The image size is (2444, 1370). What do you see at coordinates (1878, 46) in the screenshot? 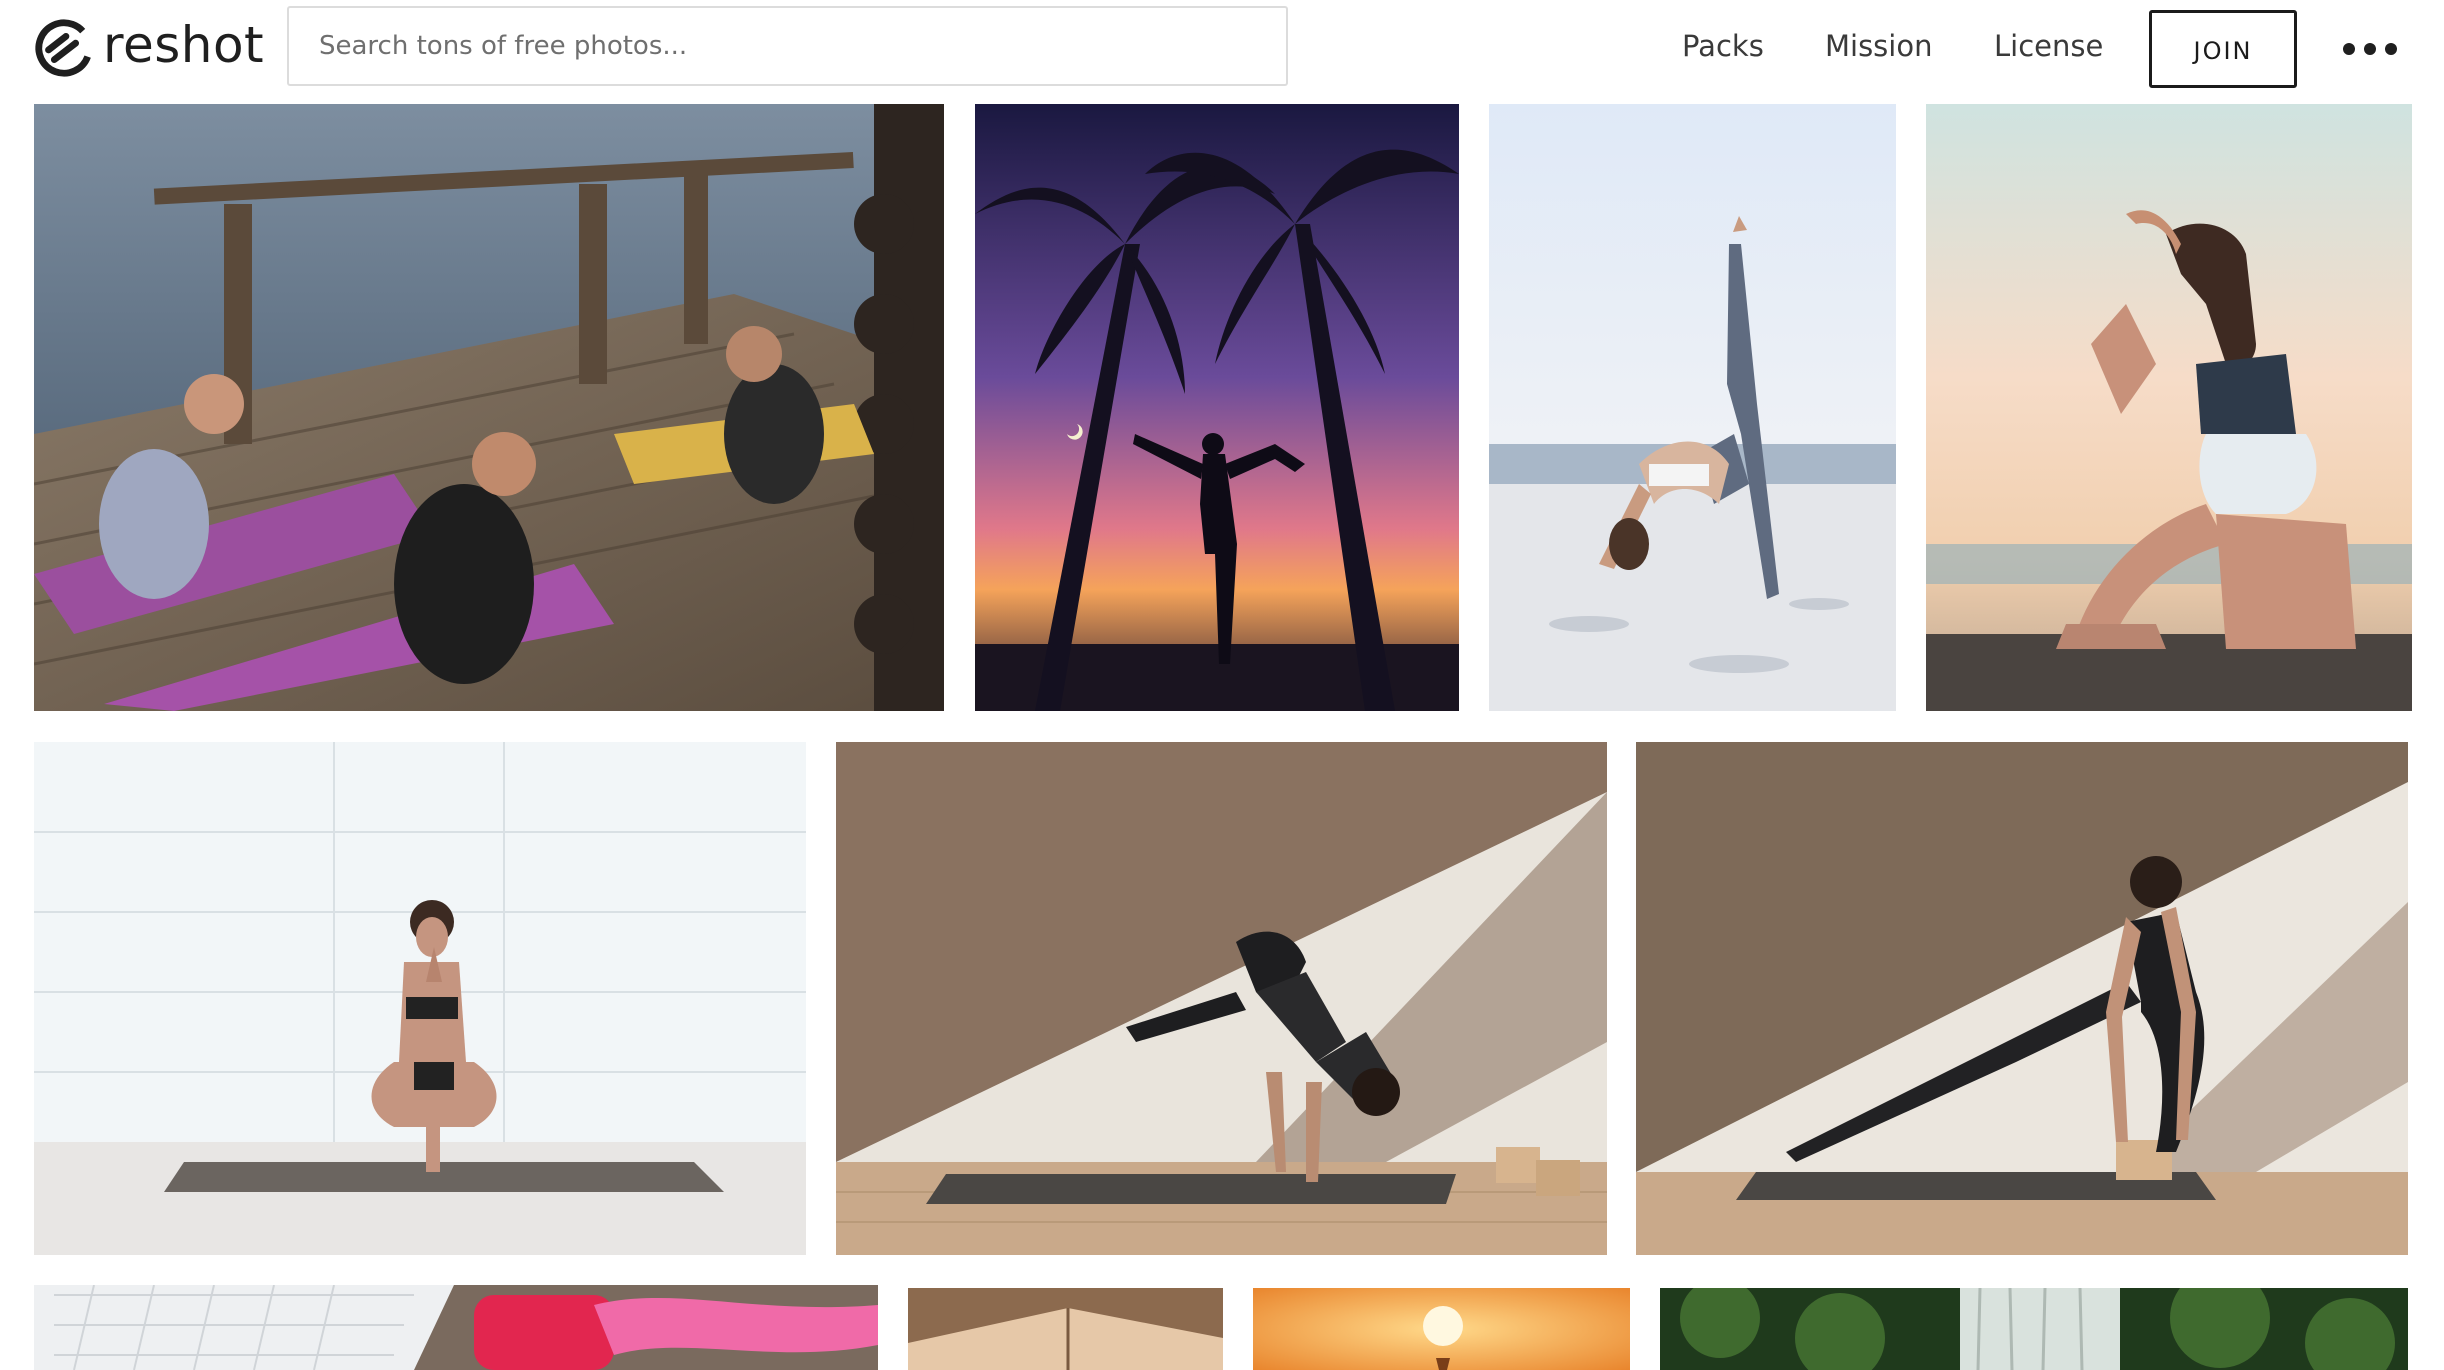
I see `nav-mission: Mission` at bounding box center [1878, 46].